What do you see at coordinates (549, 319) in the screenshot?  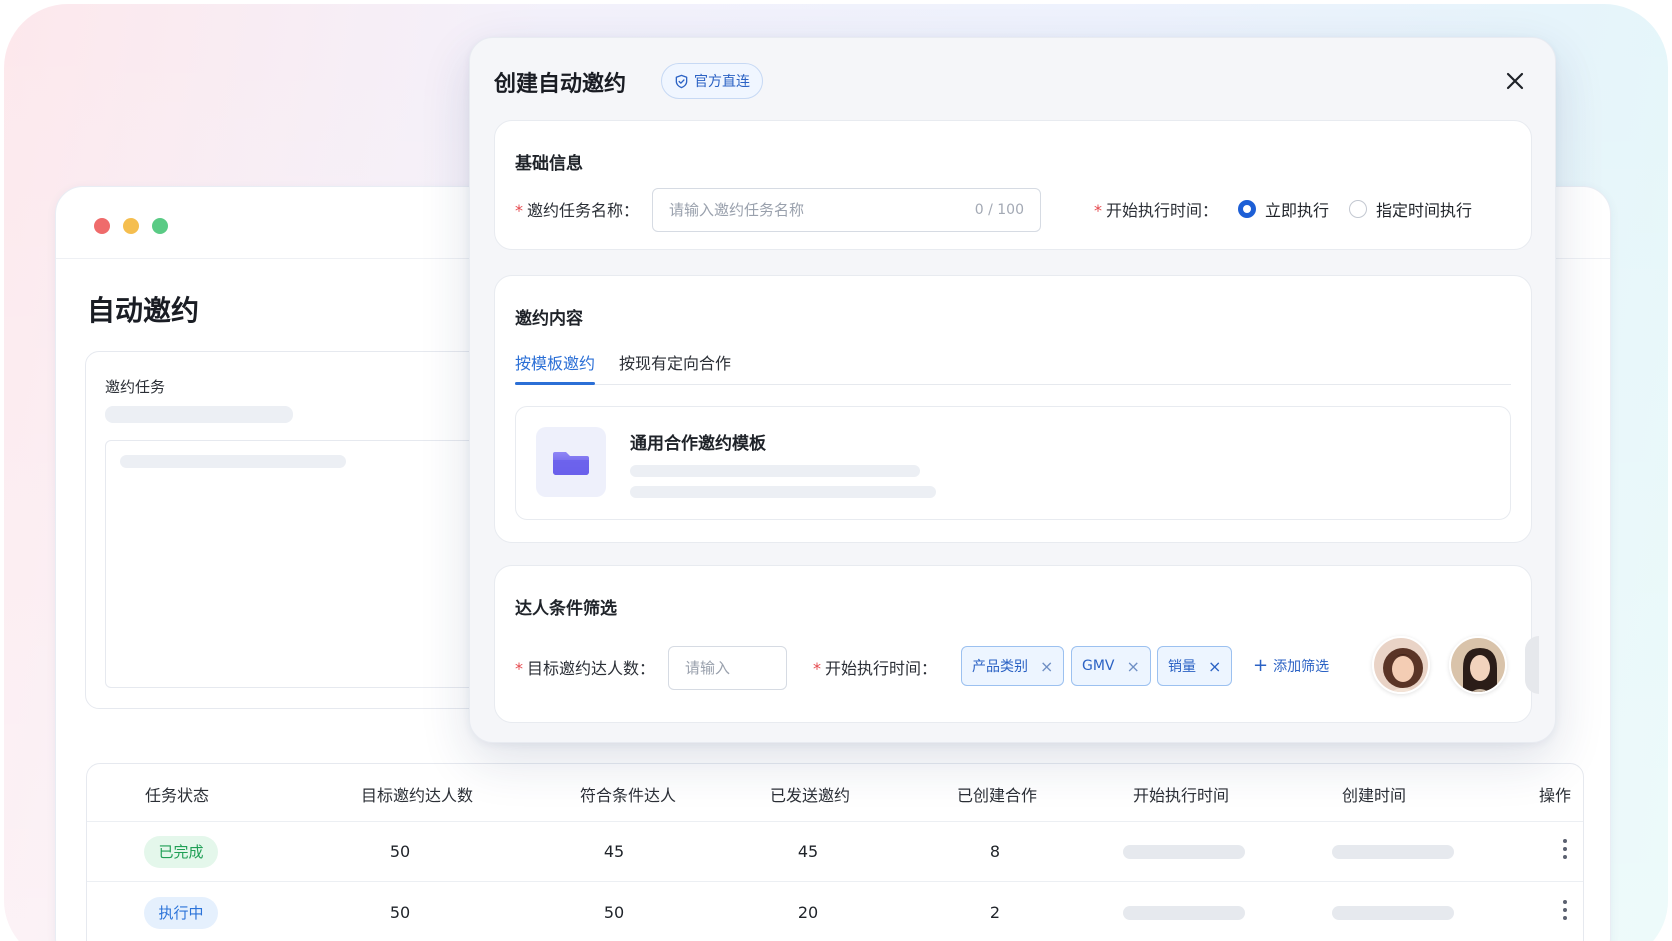 I see `section-title: 邀约内容` at bounding box center [549, 319].